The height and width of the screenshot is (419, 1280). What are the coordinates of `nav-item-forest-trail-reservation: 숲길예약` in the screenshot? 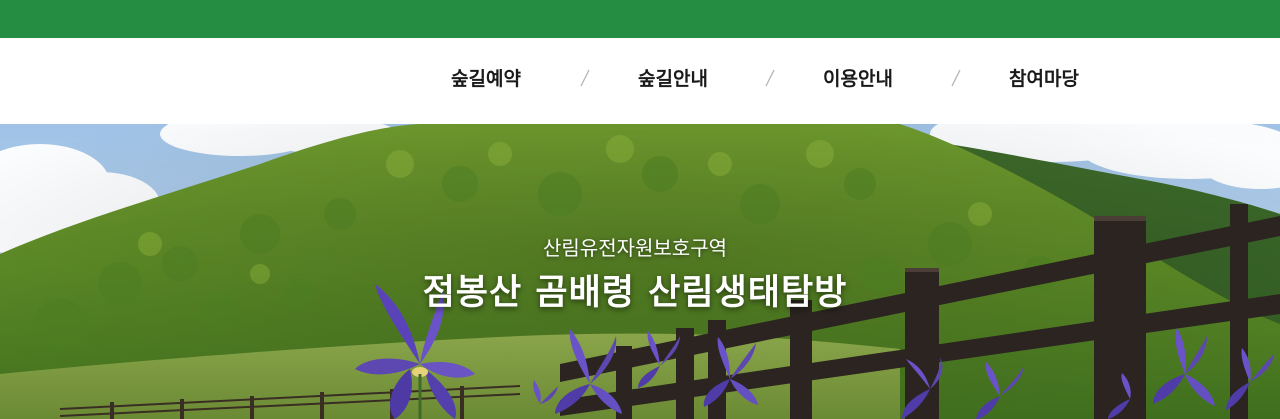 It's located at (486, 79).